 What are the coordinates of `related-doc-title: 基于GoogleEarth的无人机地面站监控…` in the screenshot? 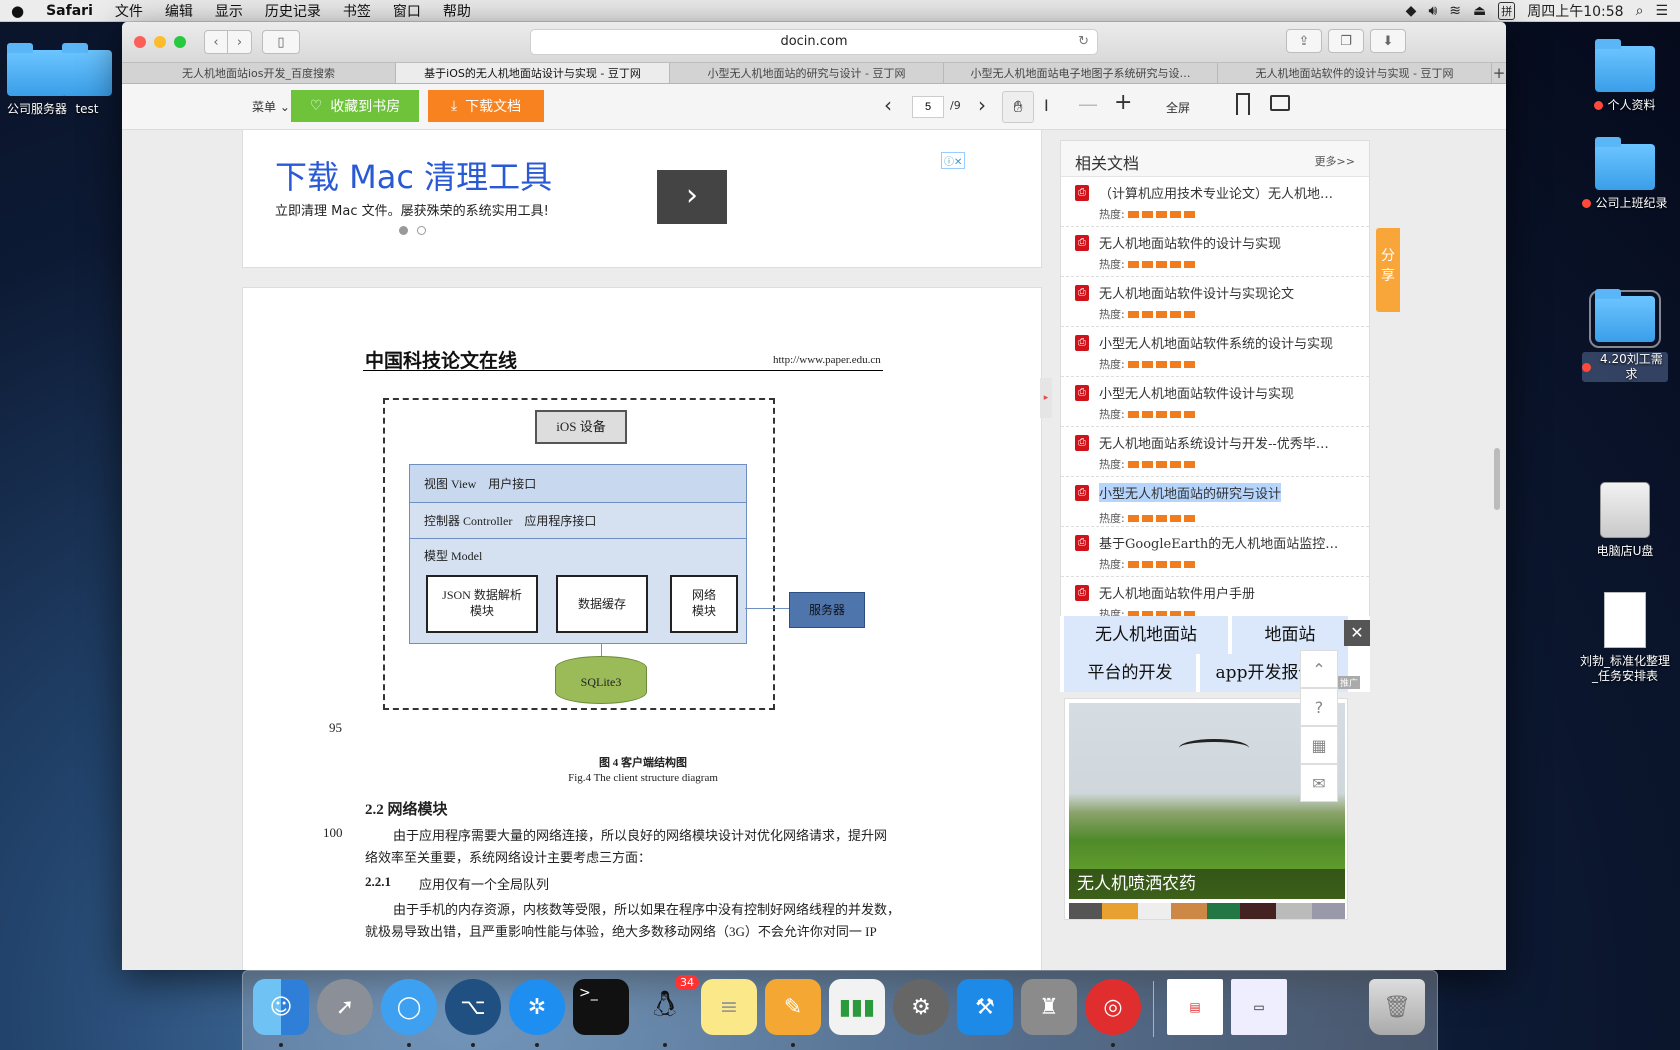 It's located at (1224, 542).